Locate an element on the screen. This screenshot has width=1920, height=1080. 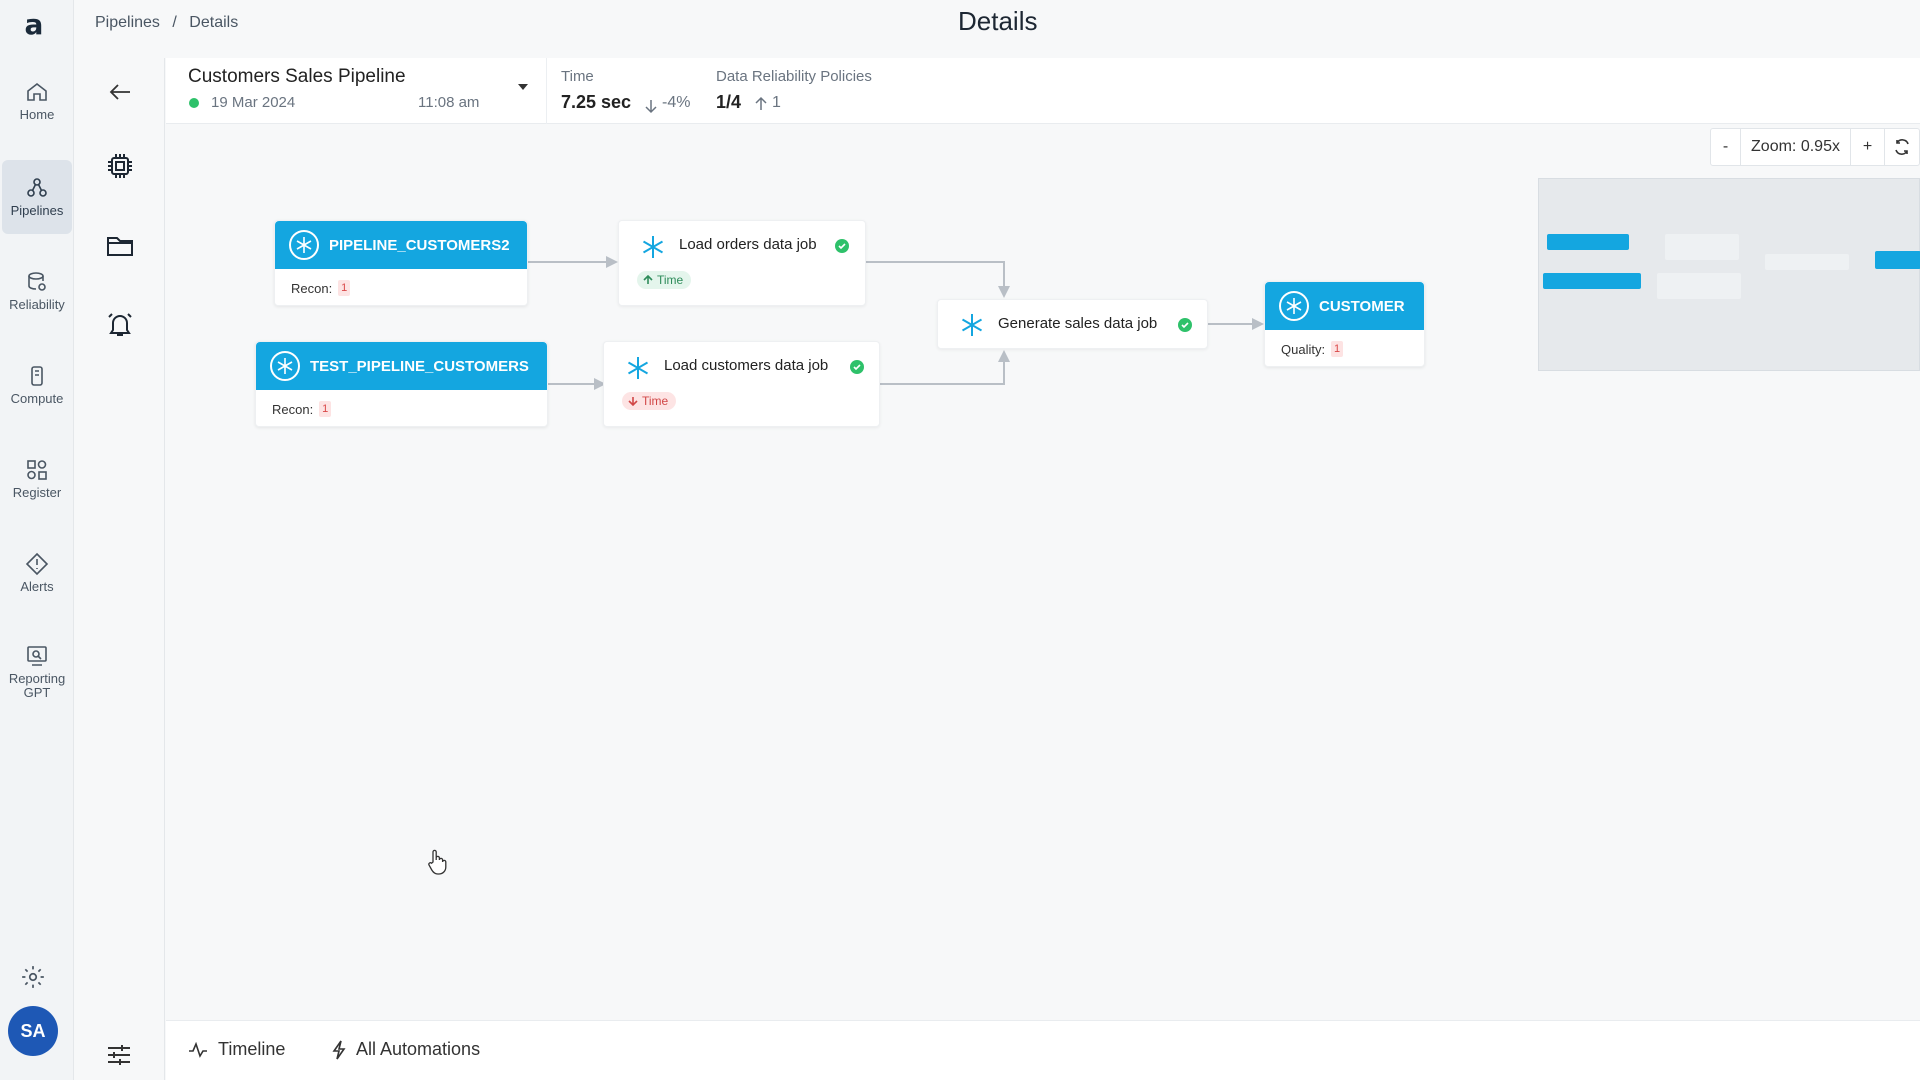
zoom-level: Zoom: 0.95x is located at coordinates (1796, 147).